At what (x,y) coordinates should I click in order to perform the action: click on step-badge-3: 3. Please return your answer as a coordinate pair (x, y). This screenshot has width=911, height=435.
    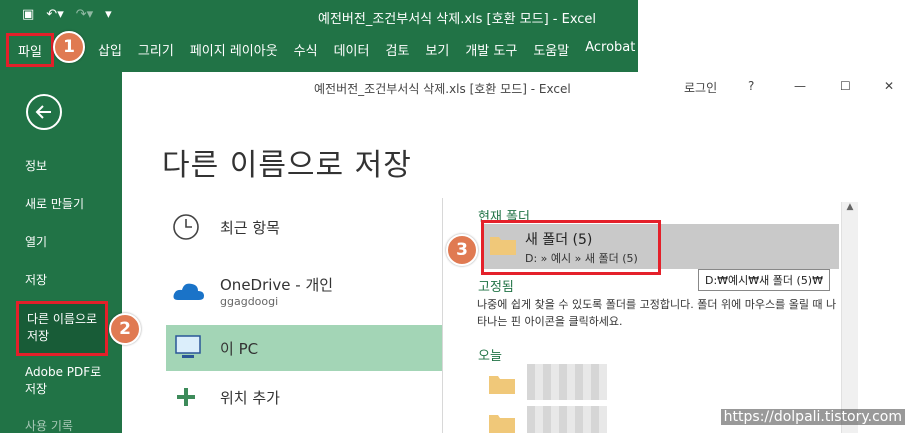
    Looking at the image, I should click on (462, 250).